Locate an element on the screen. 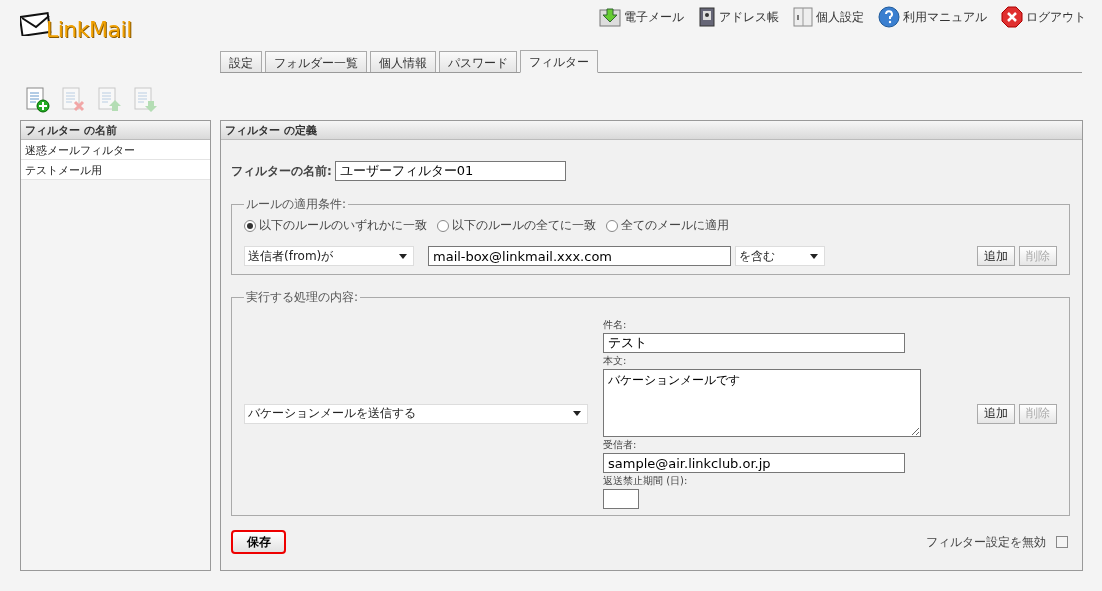 This screenshot has width=1102, height=591. tab: 個人情報 is located at coordinates (403, 61).